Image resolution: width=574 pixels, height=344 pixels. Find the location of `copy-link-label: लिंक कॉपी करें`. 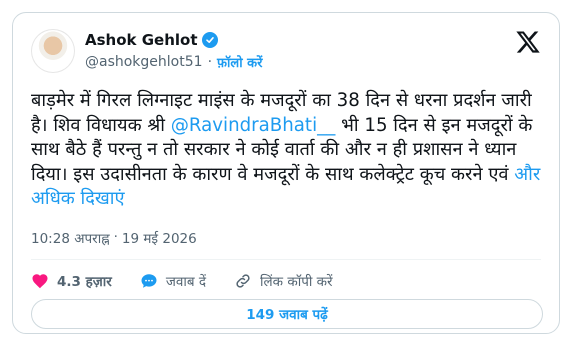

copy-link-label: लिंक कॉपी करें is located at coordinates (296, 282).